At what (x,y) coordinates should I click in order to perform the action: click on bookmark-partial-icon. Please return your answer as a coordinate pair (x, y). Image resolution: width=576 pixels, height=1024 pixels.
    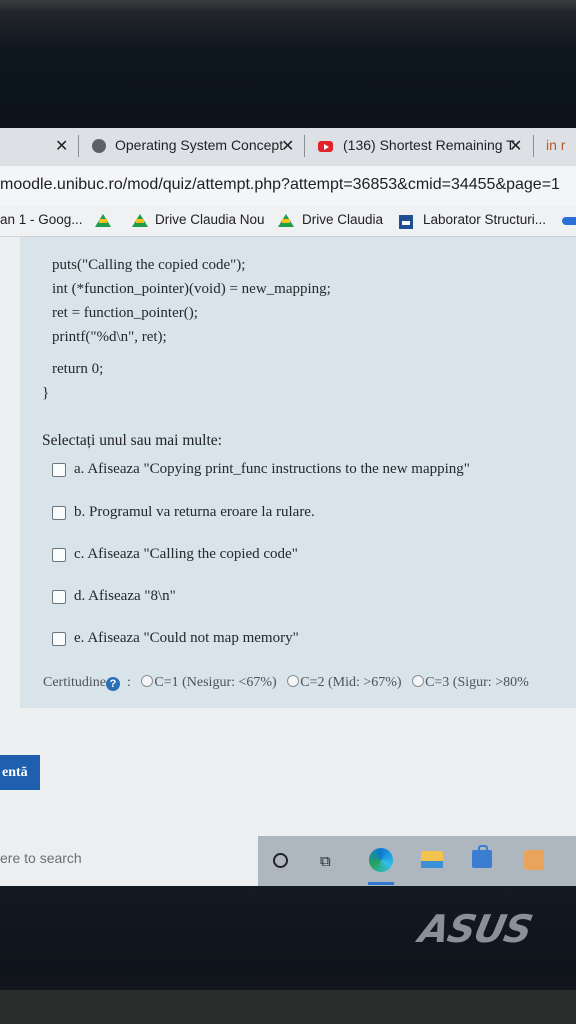
    Looking at the image, I should click on (569, 221).